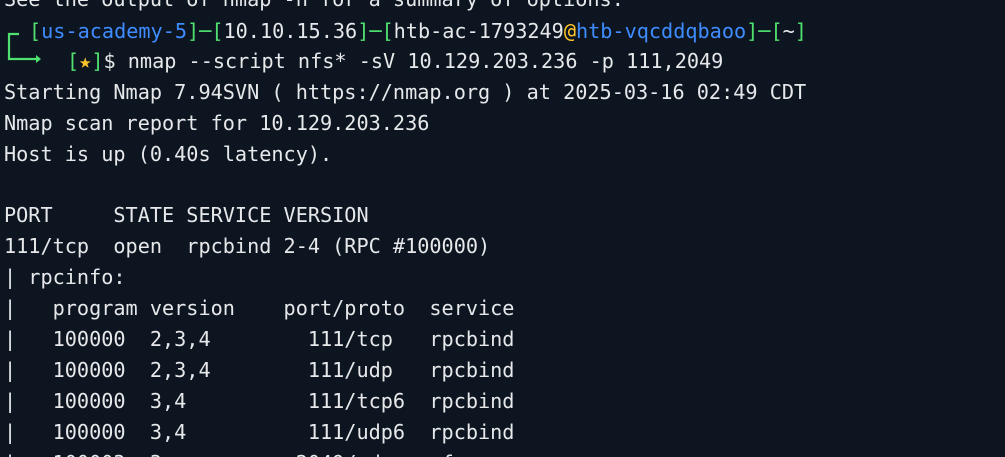 The image size is (1005, 457). Describe the element at coordinates (788, 31) in the screenshot. I see `prompt-path: ~` at that location.